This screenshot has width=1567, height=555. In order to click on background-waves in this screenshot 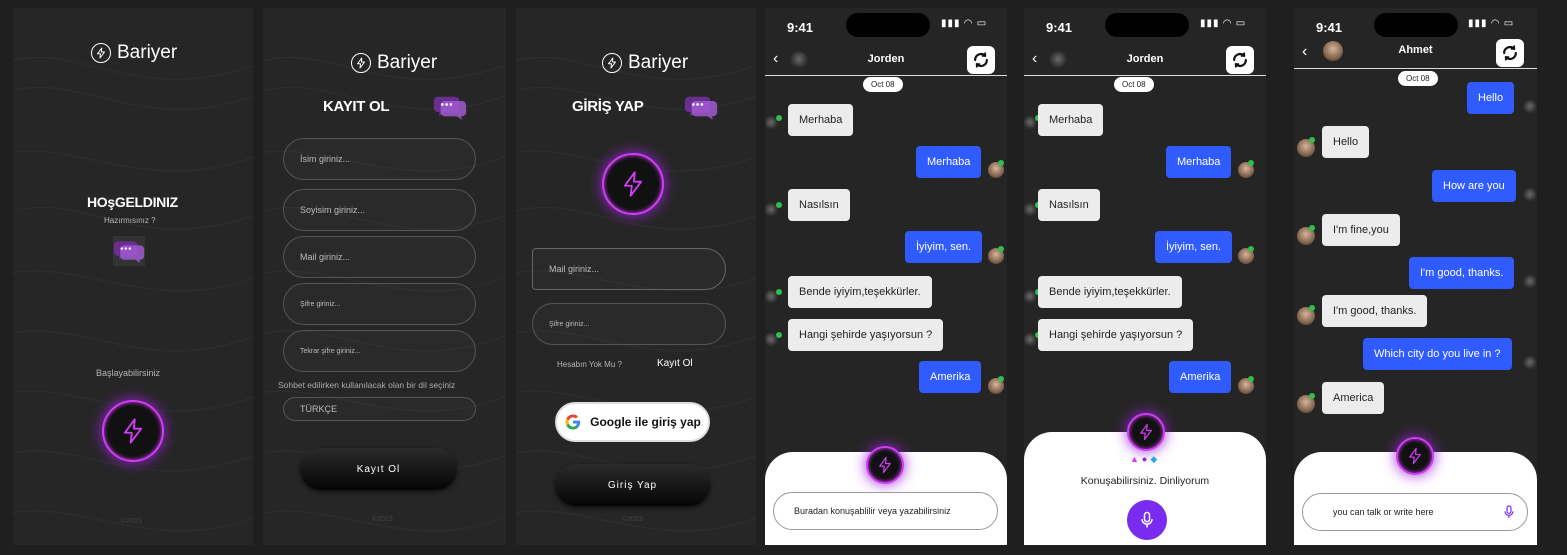, I will do `click(133, 294)`.